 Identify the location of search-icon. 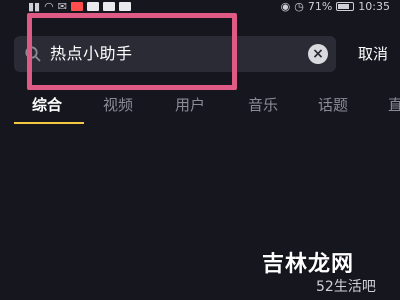
(33, 54).